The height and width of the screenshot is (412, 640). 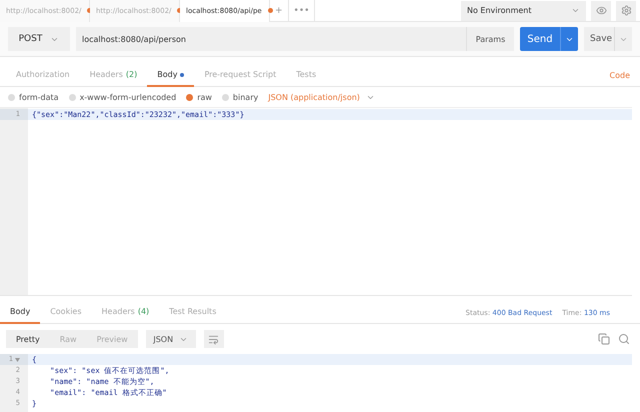 I want to click on fold-caret-icon, so click(x=17, y=360).